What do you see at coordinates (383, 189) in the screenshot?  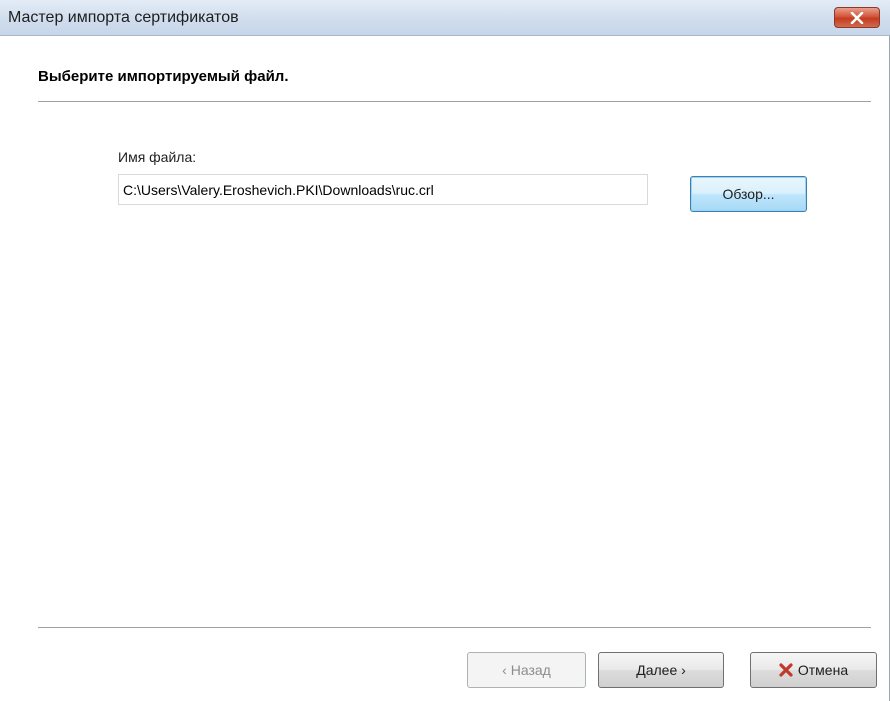 I see `file-name-input` at bounding box center [383, 189].